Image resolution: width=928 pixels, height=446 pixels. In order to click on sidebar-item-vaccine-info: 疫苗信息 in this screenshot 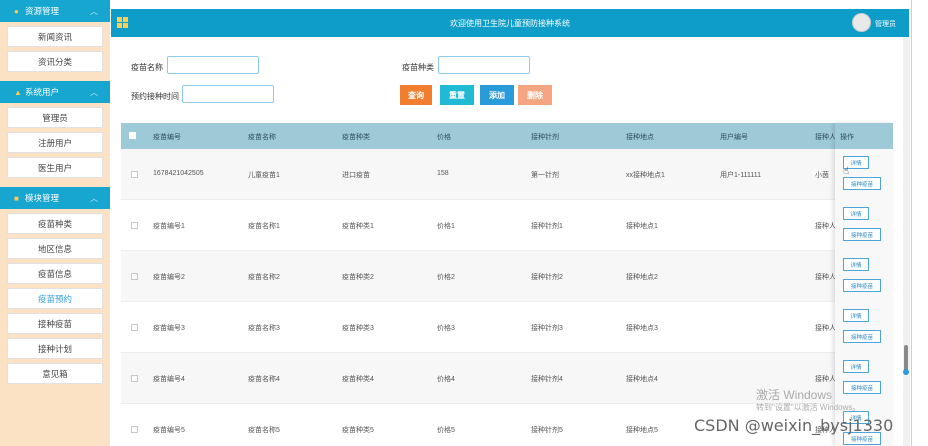, I will do `click(55, 273)`.